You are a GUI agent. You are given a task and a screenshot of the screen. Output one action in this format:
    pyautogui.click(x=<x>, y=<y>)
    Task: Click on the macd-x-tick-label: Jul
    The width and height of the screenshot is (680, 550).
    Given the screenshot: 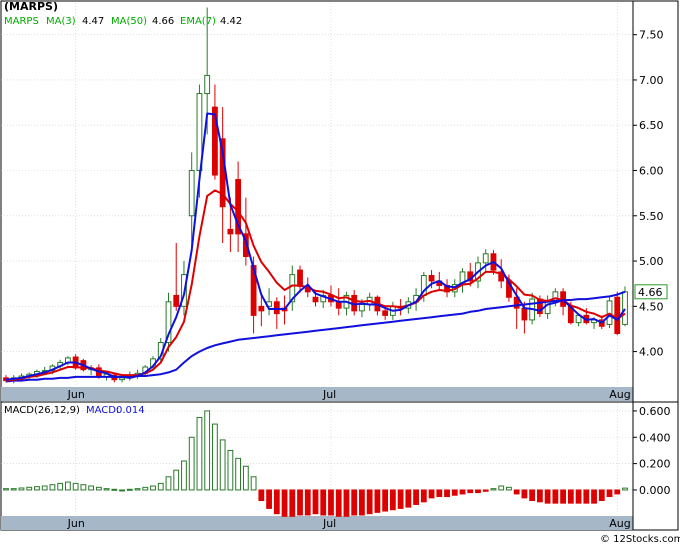 What is the action you would take?
    pyautogui.click(x=329, y=523)
    